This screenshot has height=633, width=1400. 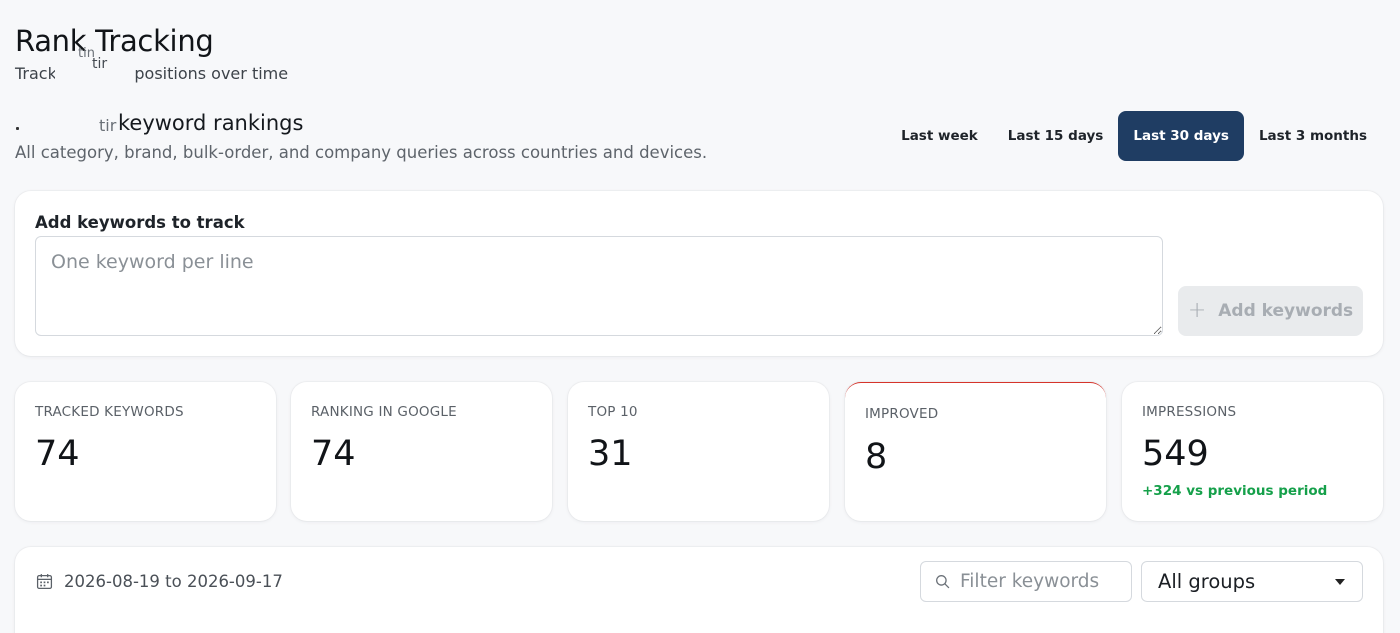 What do you see at coordinates (613, 412) in the screenshot?
I see `stat-label: TOP 10` at bounding box center [613, 412].